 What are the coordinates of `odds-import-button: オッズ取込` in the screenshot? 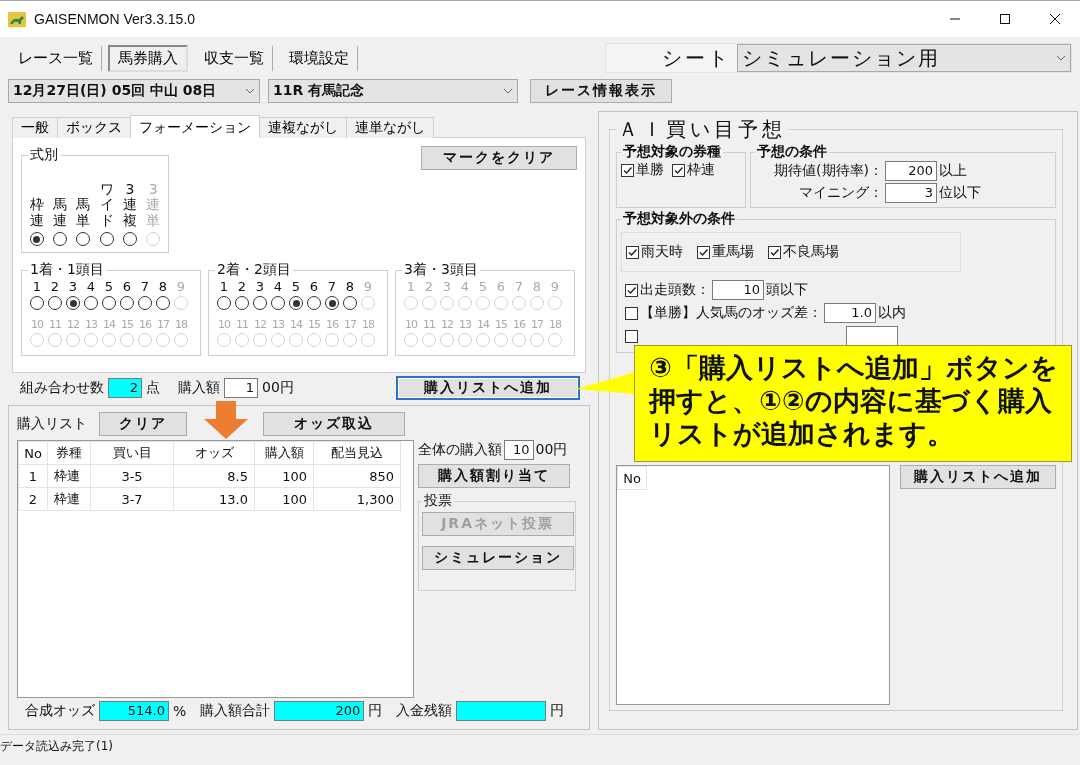 It's located at (334, 424).